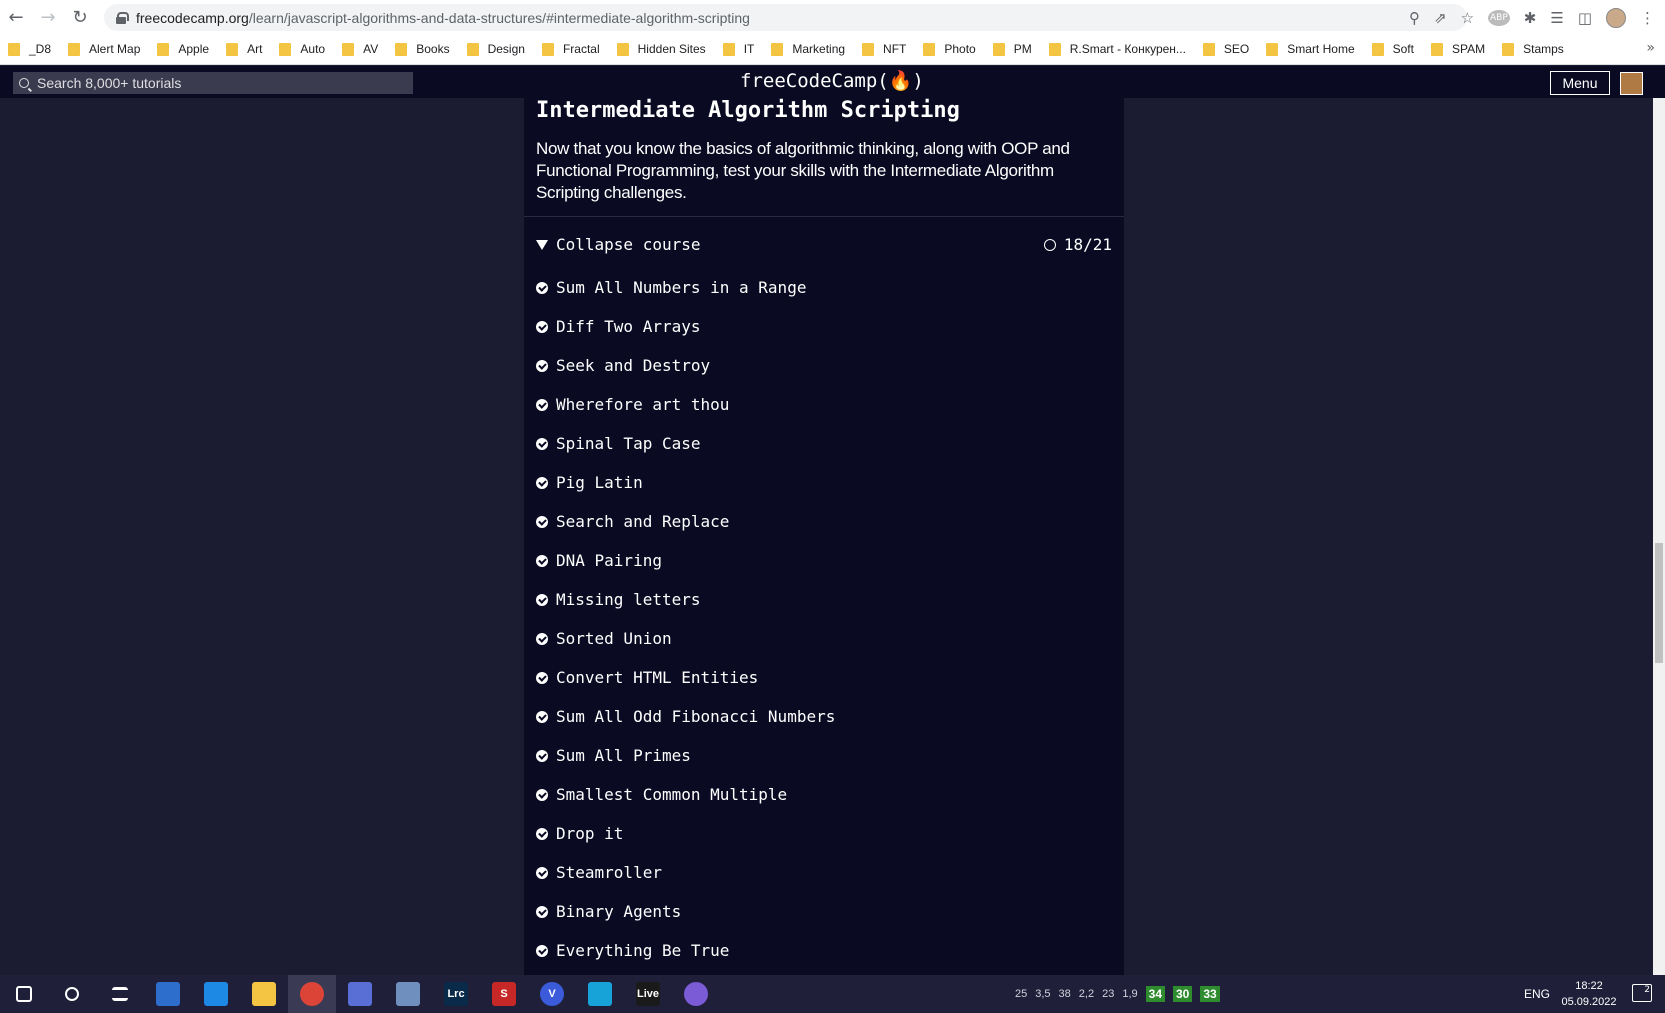 The width and height of the screenshot is (1665, 1013). What do you see at coordinates (1659, 603) in the screenshot?
I see `scroll-thumb` at bounding box center [1659, 603].